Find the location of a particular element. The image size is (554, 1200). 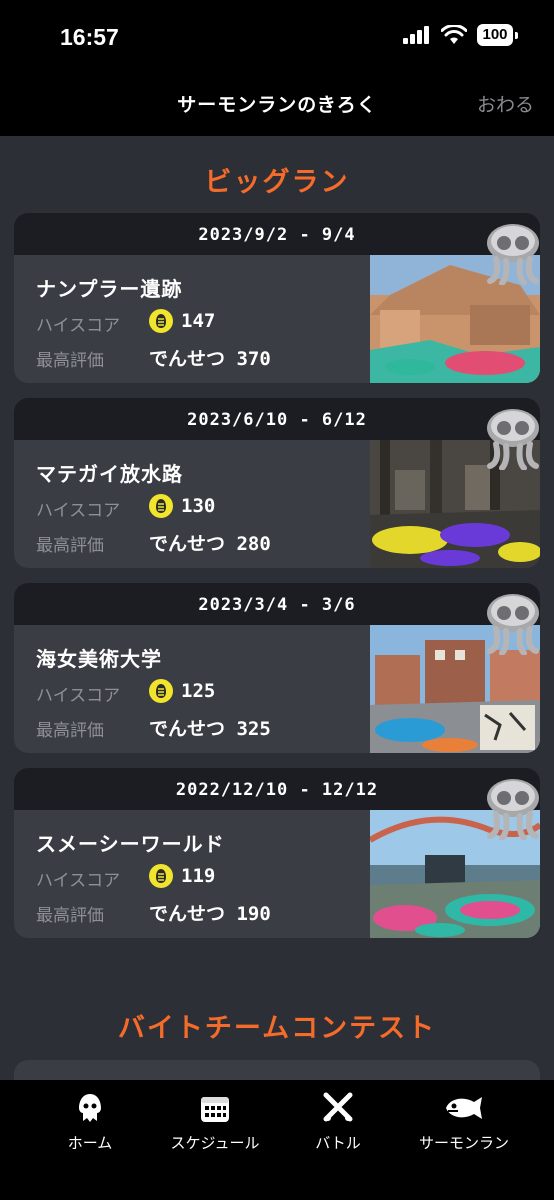

stage-name: マテガイ放水路 is located at coordinates (109, 474).